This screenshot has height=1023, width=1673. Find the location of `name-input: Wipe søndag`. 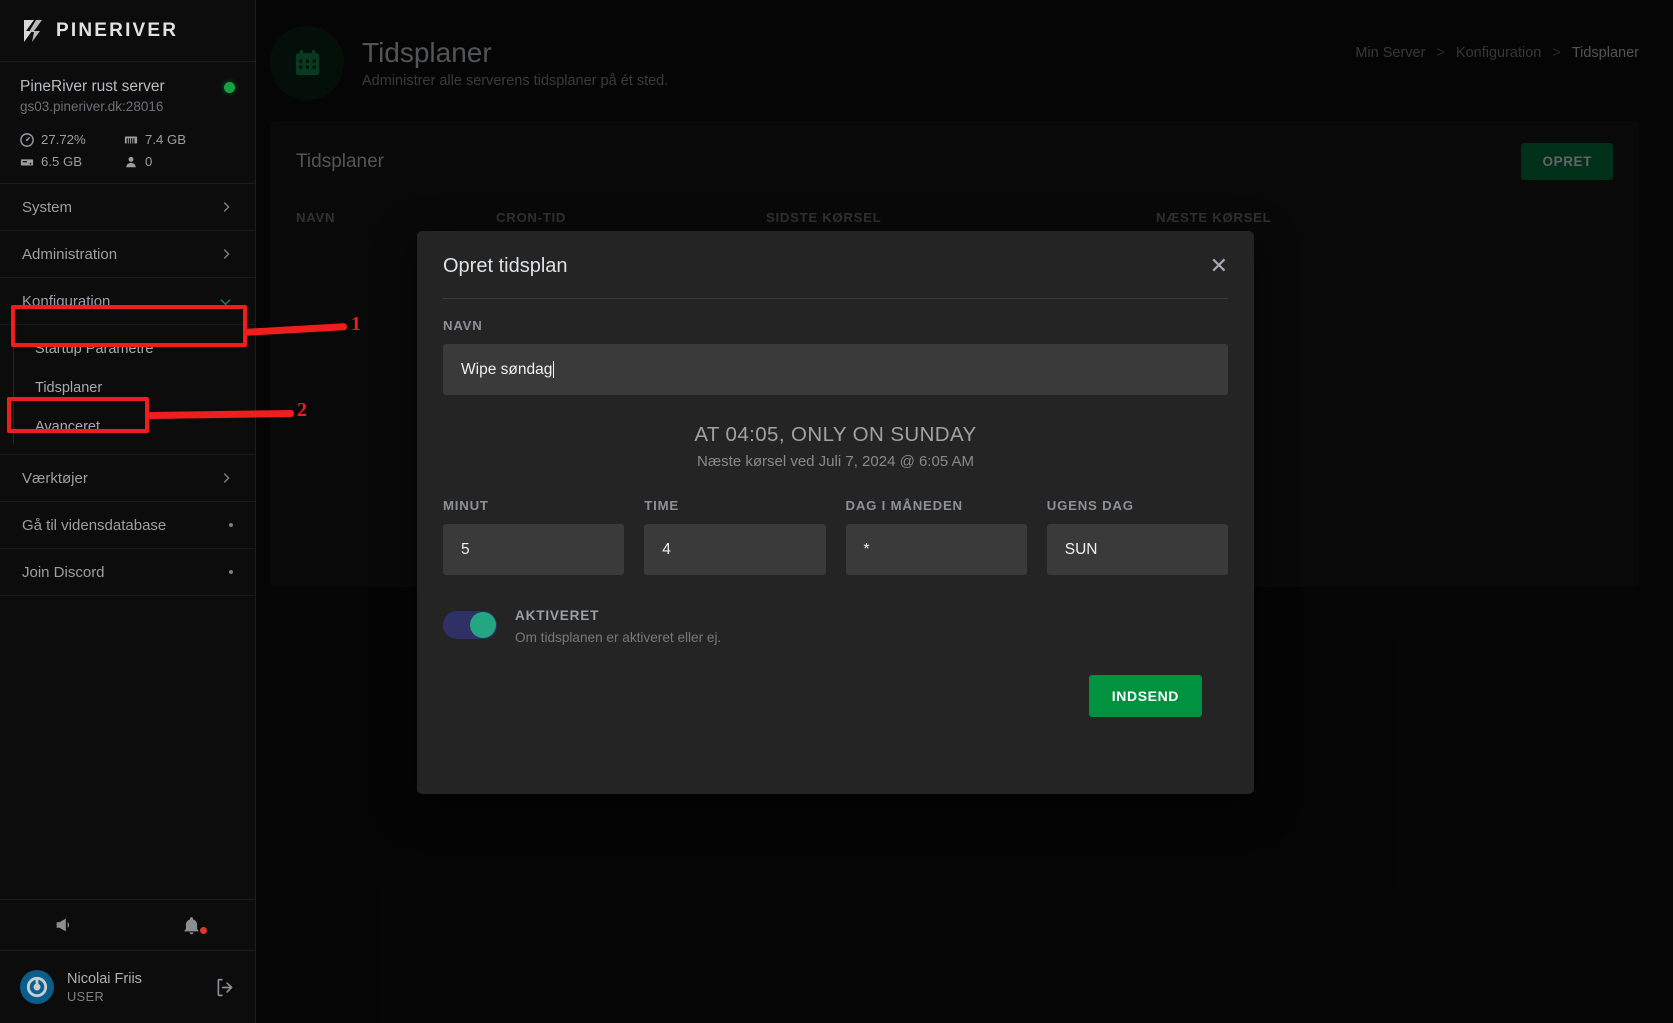

name-input: Wipe søndag is located at coordinates (835, 369).